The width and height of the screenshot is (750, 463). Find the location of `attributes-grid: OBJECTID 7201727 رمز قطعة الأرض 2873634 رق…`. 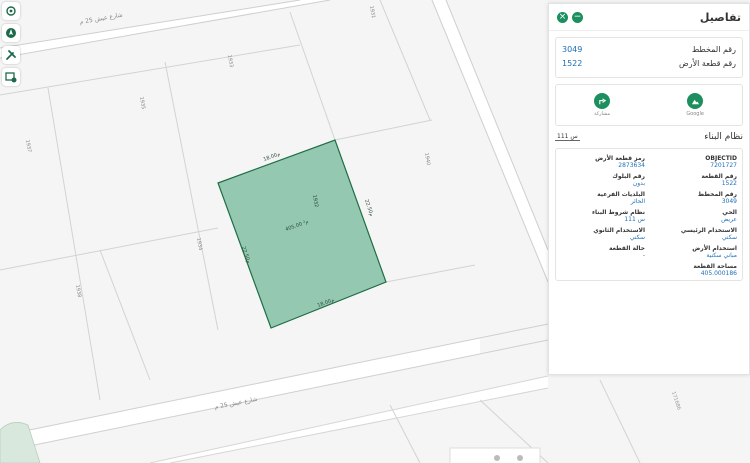

attributes-grid: OBJECTID 7201727 رمز قطعة الأرض 2873634 رق… is located at coordinates (649, 214).